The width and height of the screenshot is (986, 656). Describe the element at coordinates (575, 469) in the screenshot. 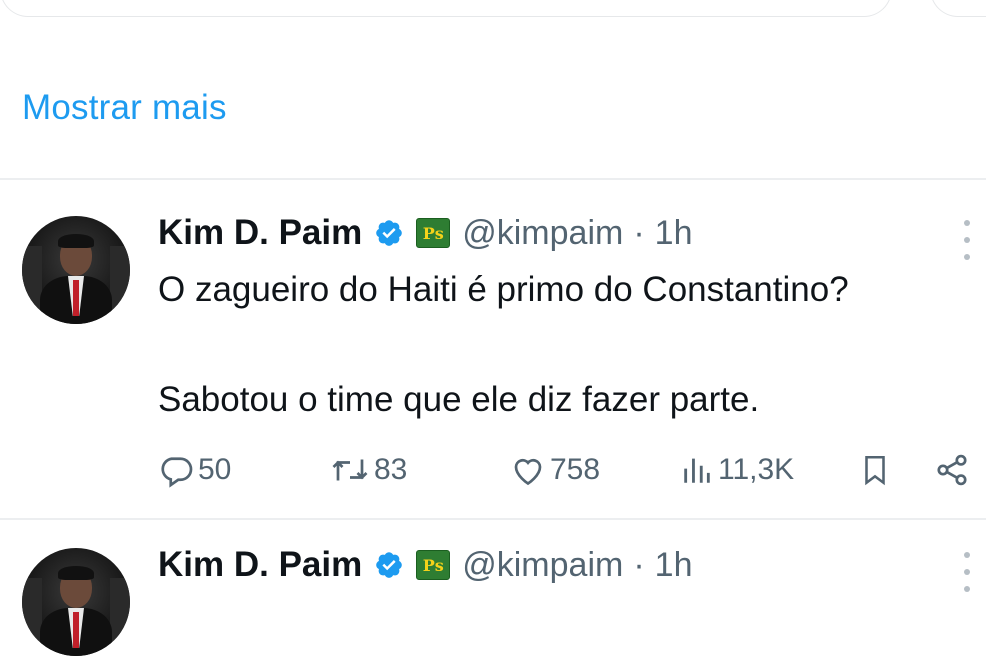

I see `like-count: 758` at that location.